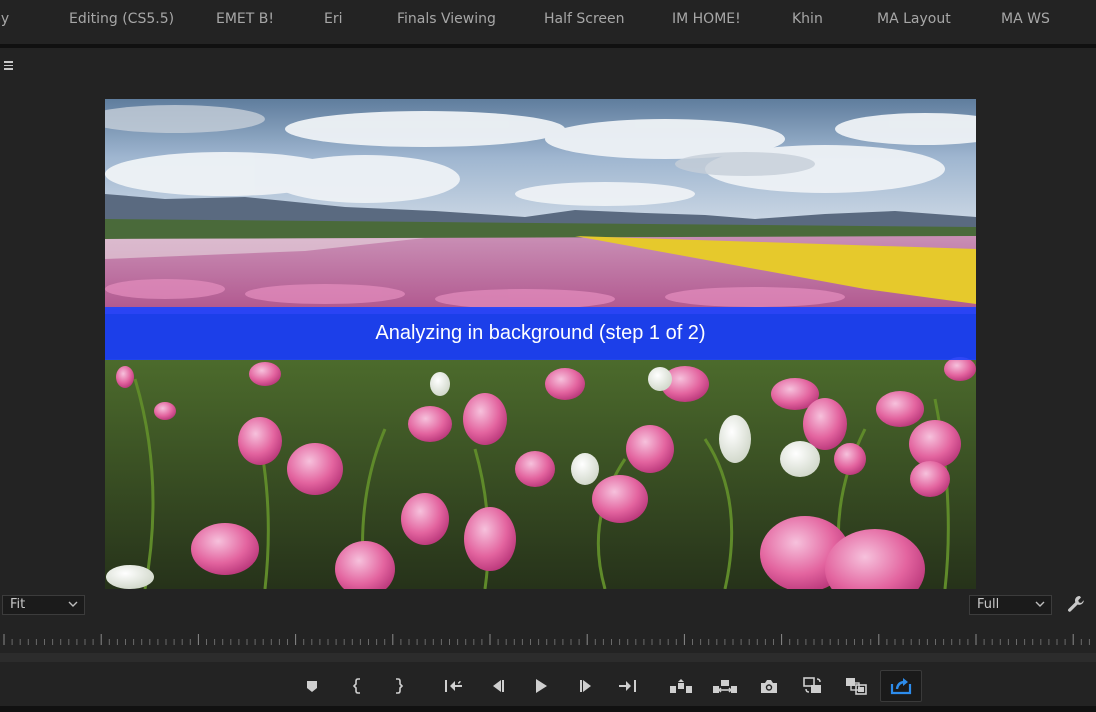 The image size is (1096, 712). I want to click on mark-out-icon, so click(400, 686).